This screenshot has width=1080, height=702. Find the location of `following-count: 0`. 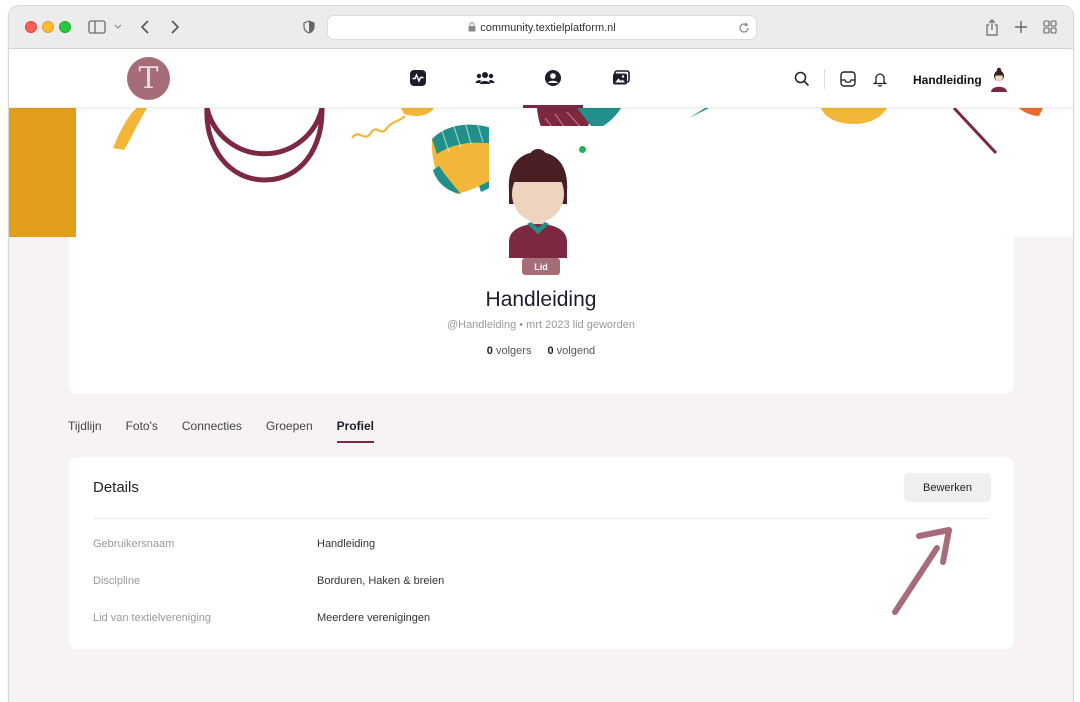

following-count: 0 is located at coordinates (550, 351).